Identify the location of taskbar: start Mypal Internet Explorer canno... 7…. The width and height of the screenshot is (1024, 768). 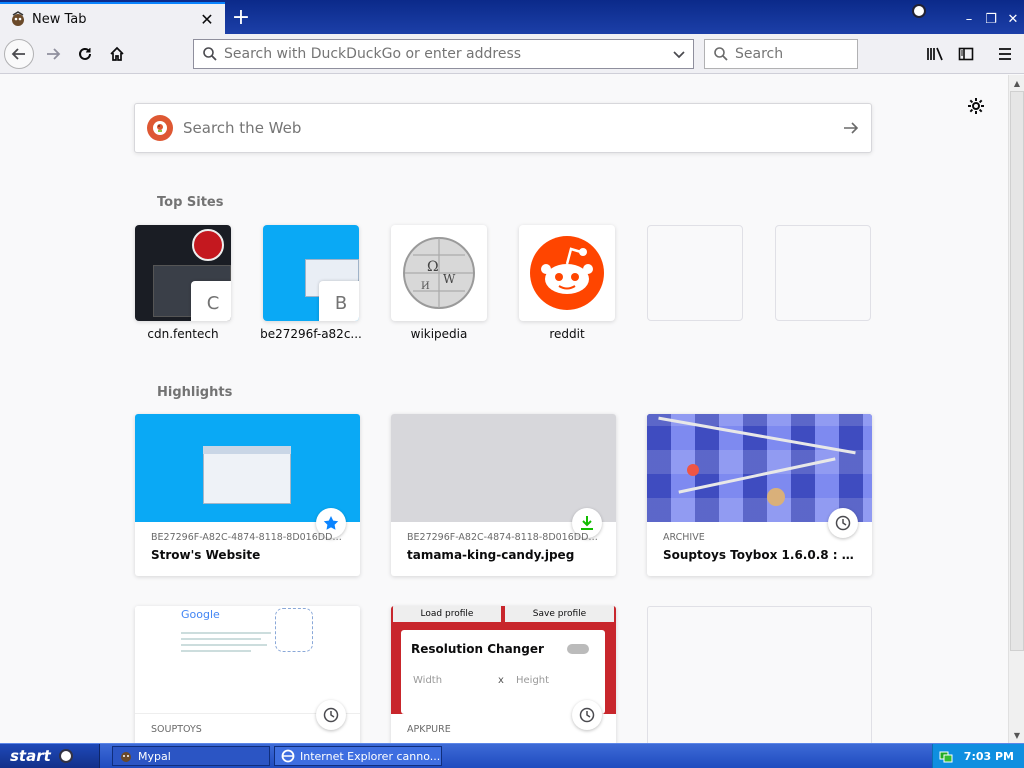
(512, 755).